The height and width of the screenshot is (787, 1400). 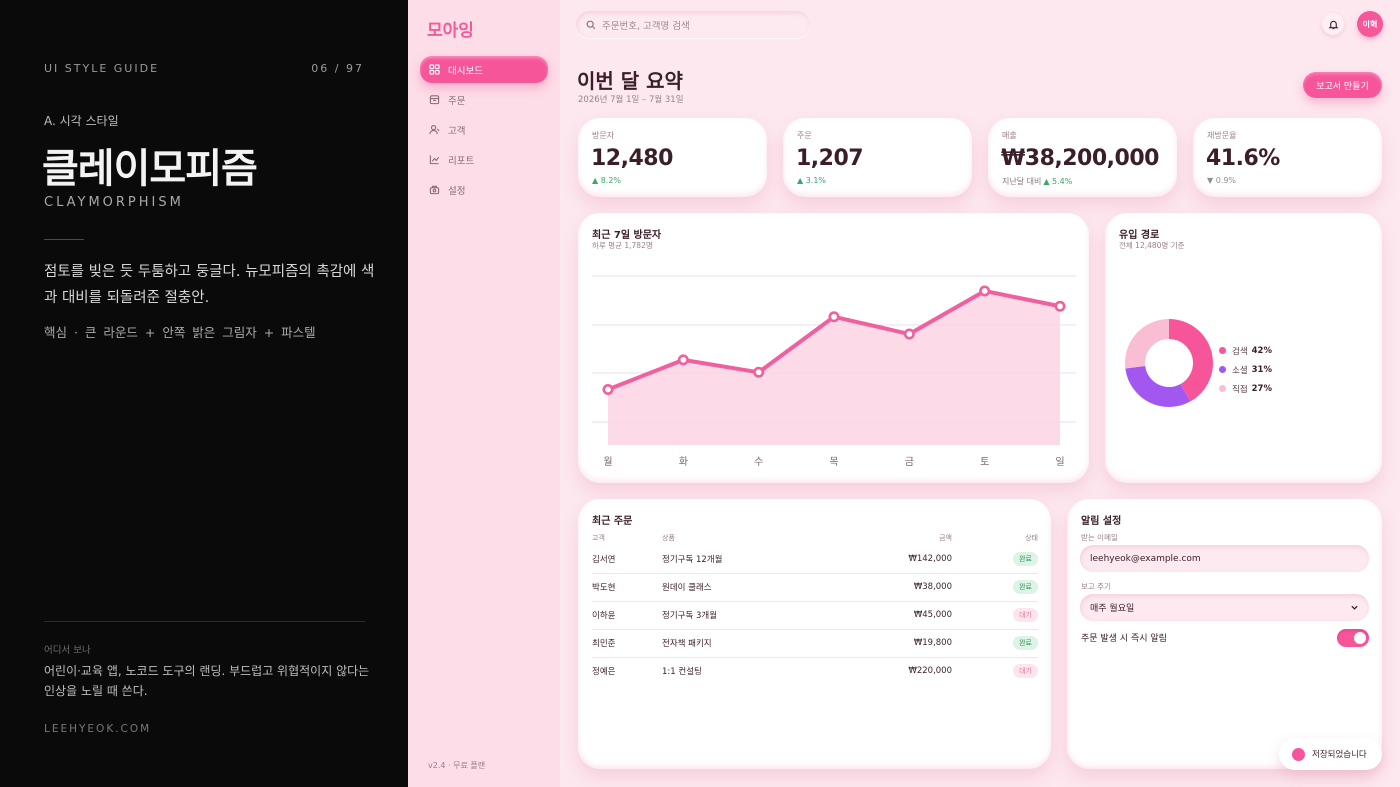 What do you see at coordinates (598, 538) in the screenshot?
I see `column-header: 고객` at bounding box center [598, 538].